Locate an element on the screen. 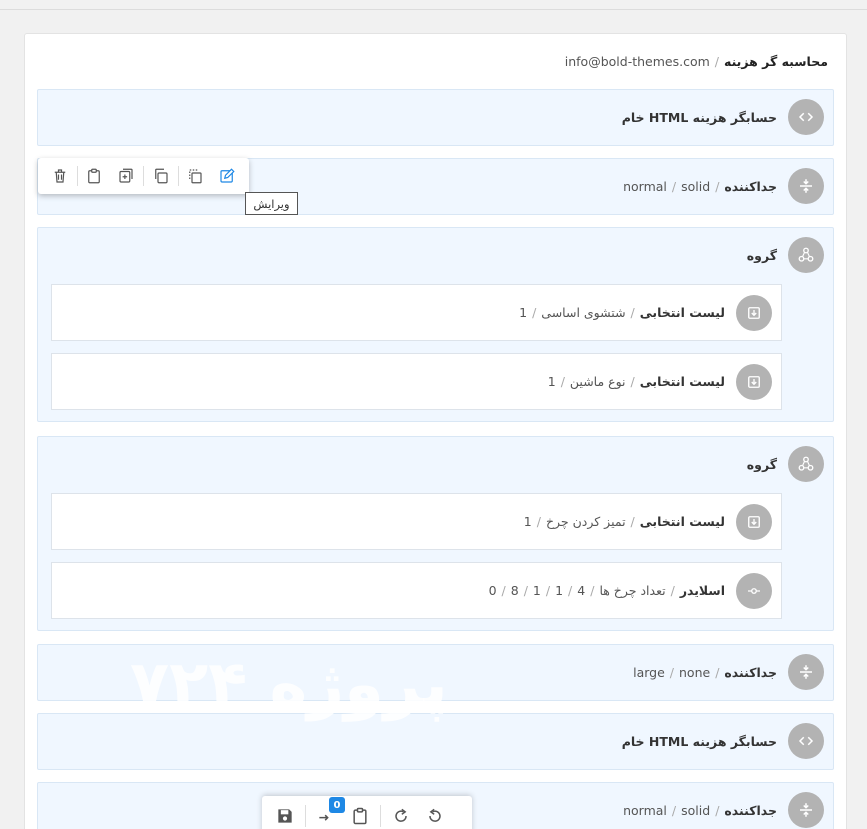  clipboard-button is located at coordinates (360, 816).